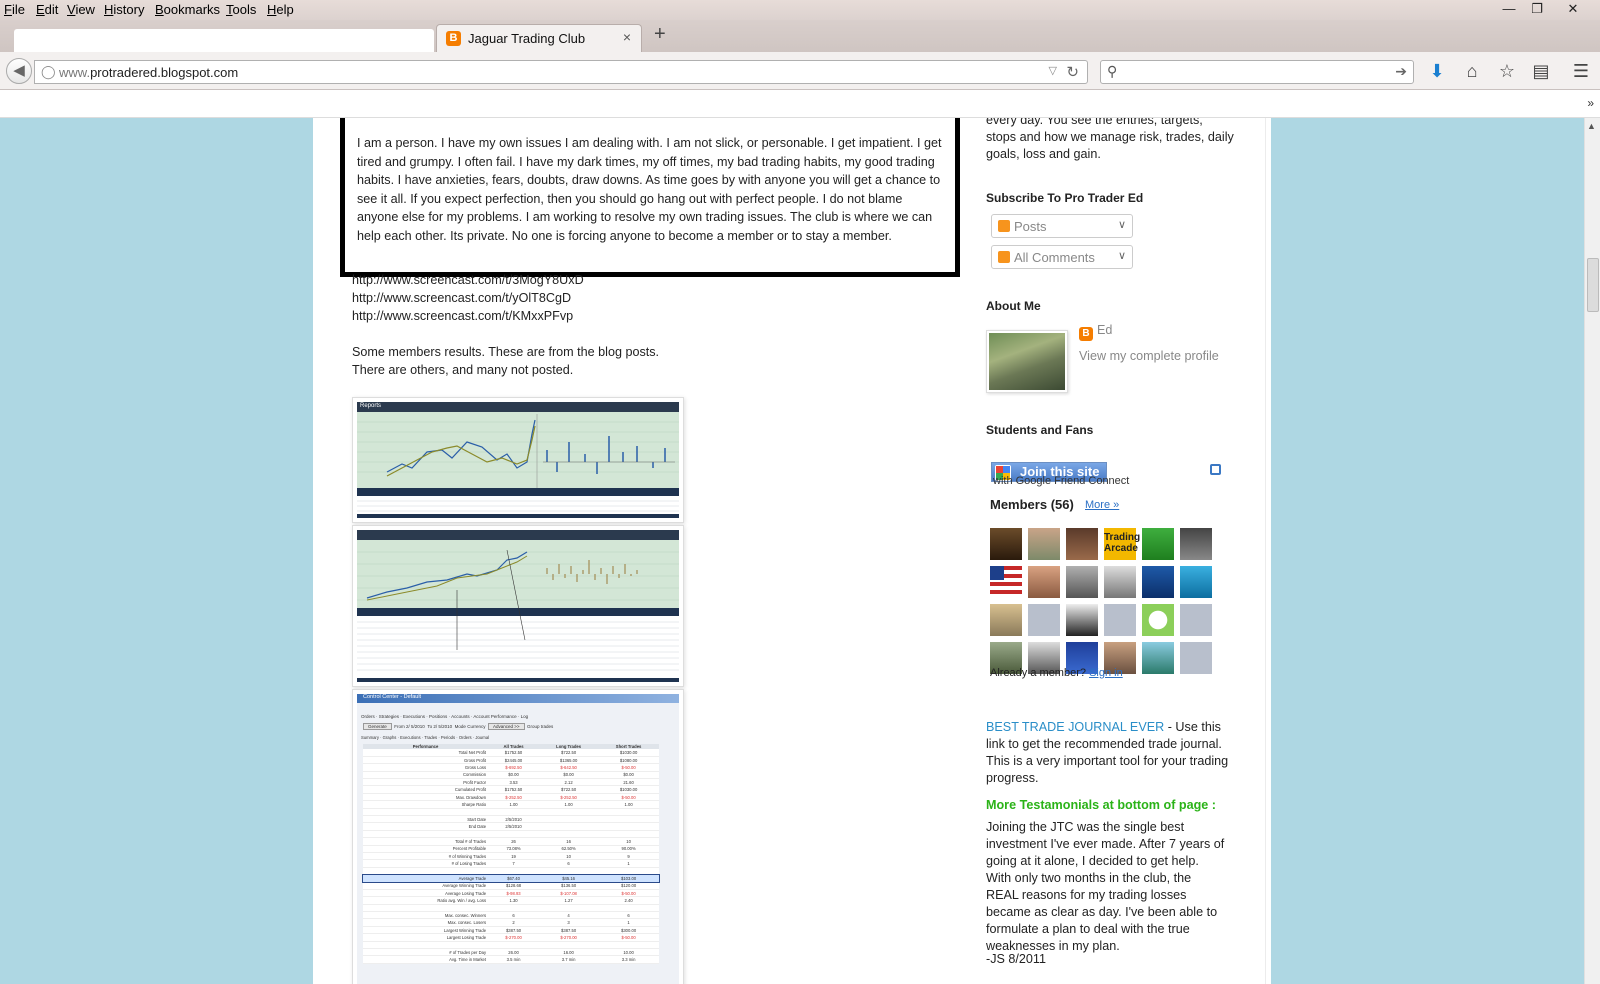 The width and height of the screenshot is (1600, 984). What do you see at coordinates (514, 930) in the screenshot?
I see `performance-table-cell: $387.50` at bounding box center [514, 930].